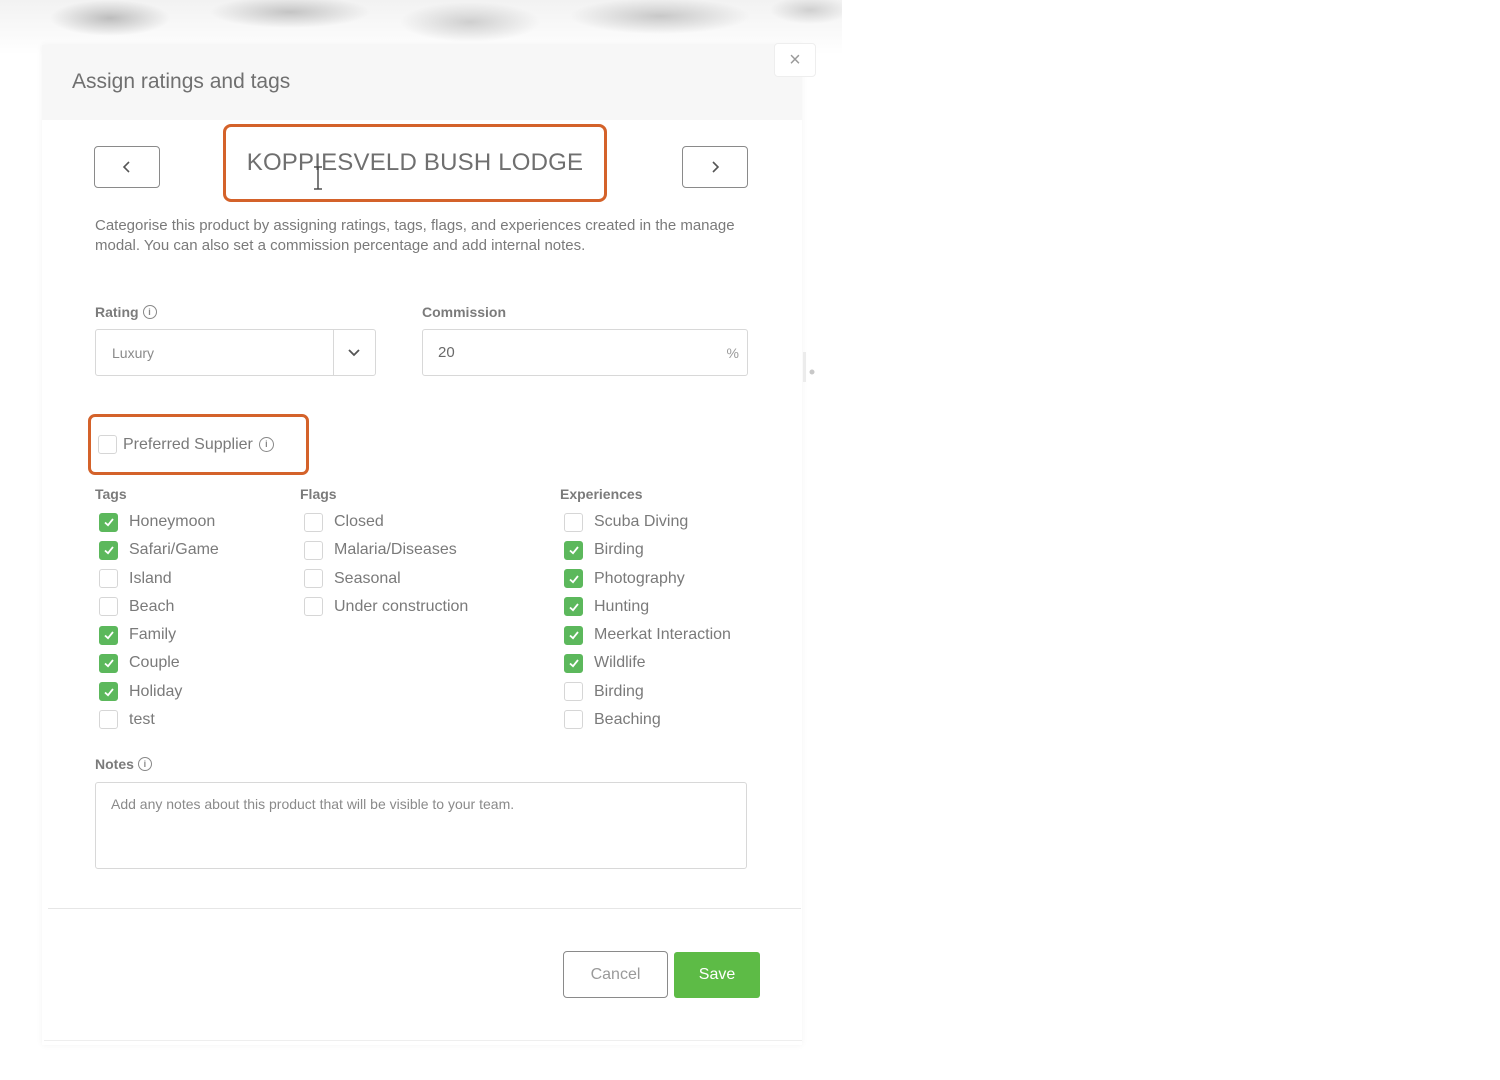 Image resolution: width=1500 pixels, height=1080 pixels. Describe the element at coordinates (601, 494) in the screenshot. I see `experiences-title: Experiences` at that location.